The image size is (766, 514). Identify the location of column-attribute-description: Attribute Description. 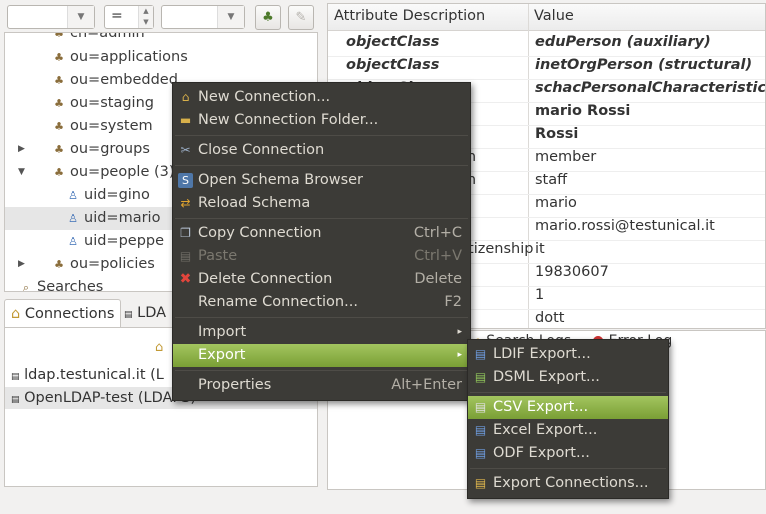
(409, 16).